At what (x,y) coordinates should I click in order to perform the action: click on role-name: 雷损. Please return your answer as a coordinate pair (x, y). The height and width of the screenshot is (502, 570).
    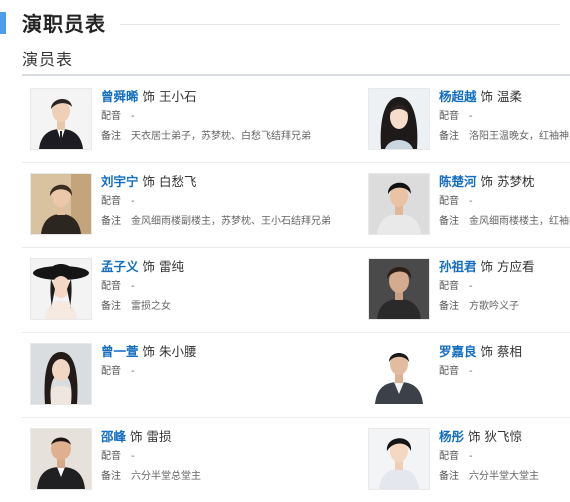
    Looking at the image, I should click on (159, 436).